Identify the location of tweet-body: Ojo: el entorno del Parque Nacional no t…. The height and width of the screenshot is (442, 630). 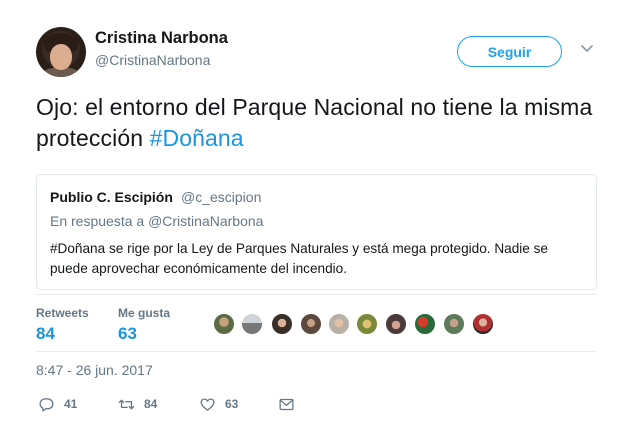
(314, 122).